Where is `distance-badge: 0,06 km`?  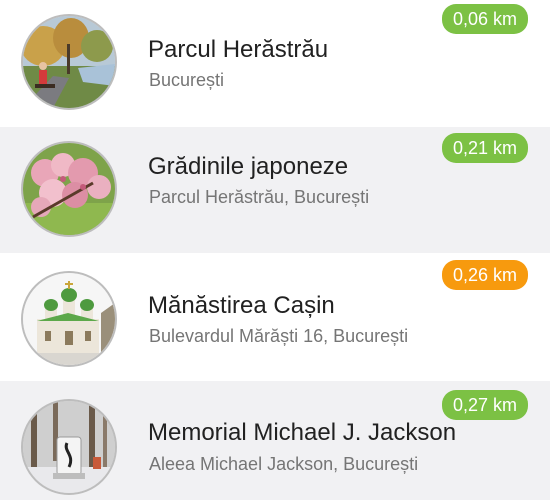 distance-badge: 0,06 km is located at coordinates (485, 19).